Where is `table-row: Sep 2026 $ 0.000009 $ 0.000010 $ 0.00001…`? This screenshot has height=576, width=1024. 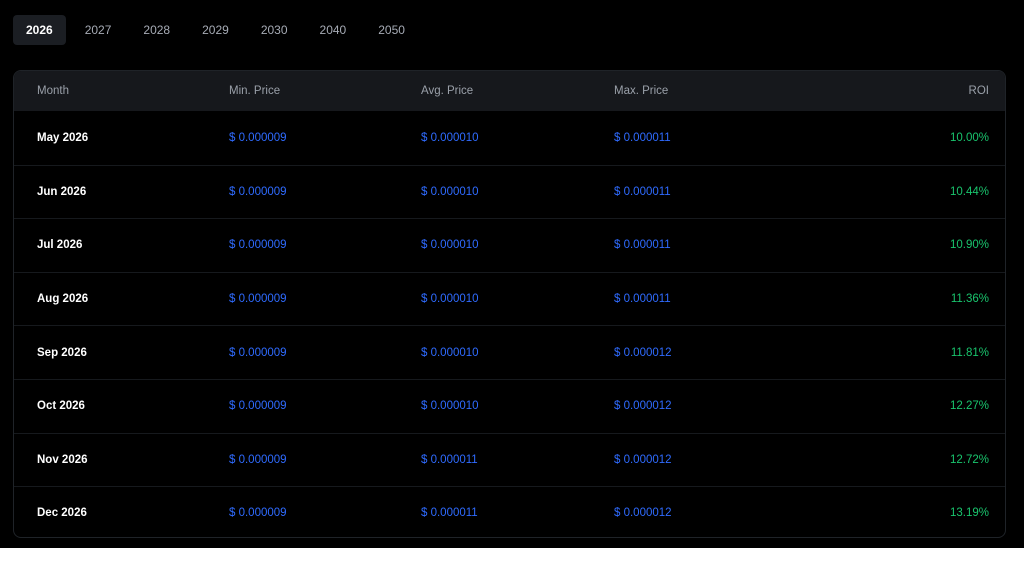
table-row: Sep 2026 $ 0.000009 $ 0.000010 $ 0.00001… is located at coordinates (509, 352).